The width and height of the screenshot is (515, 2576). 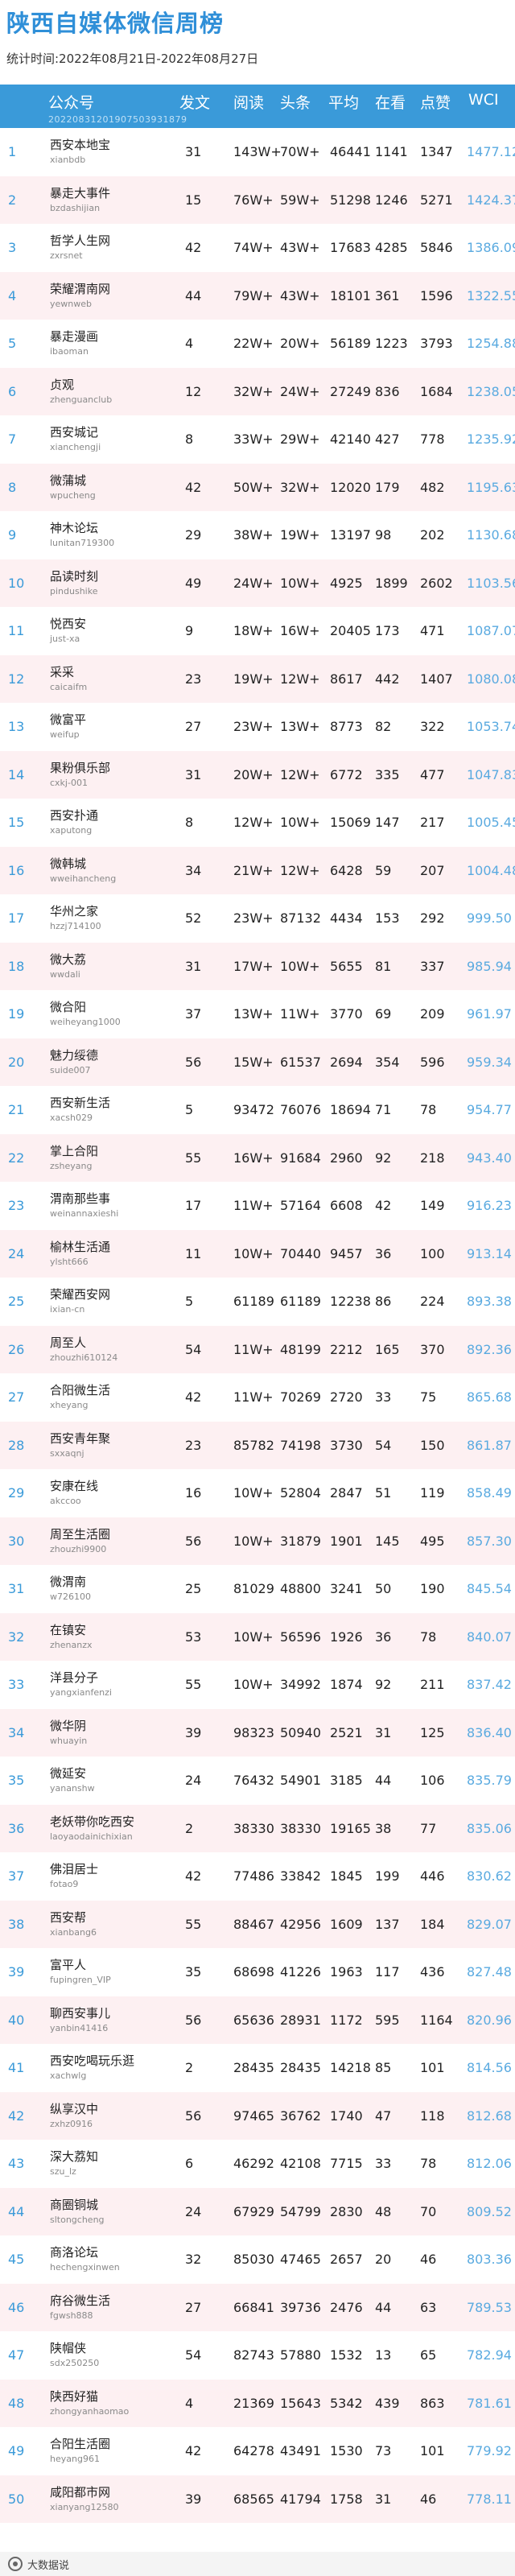 I want to click on reads-count: 15W+, so click(x=253, y=1062).